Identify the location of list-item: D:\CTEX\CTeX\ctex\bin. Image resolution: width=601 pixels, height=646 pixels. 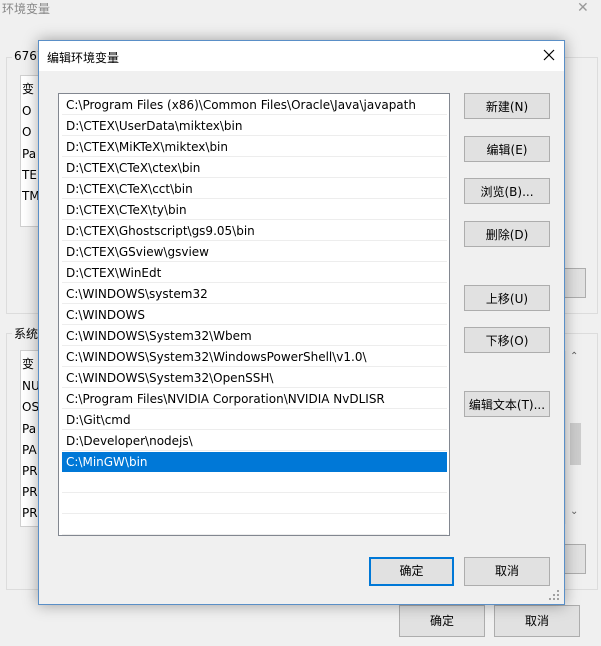
(254, 168).